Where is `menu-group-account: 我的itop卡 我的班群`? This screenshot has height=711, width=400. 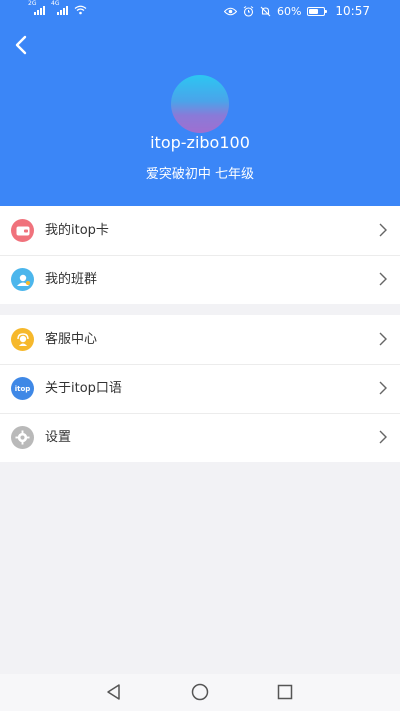
menu-group-account: 我的itop卡 我的班群 is located at coordinates (200, 255).